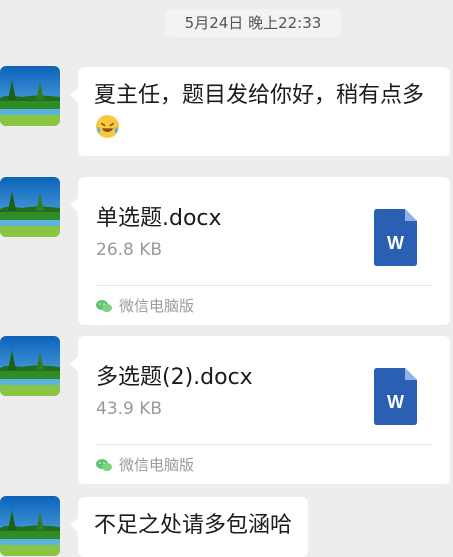 This screenshot has width=453, height=557. Describe the element at coordinates (193, 525) in the screenshot. I see `message-text: 不足之处请多包涵哈` at that location.